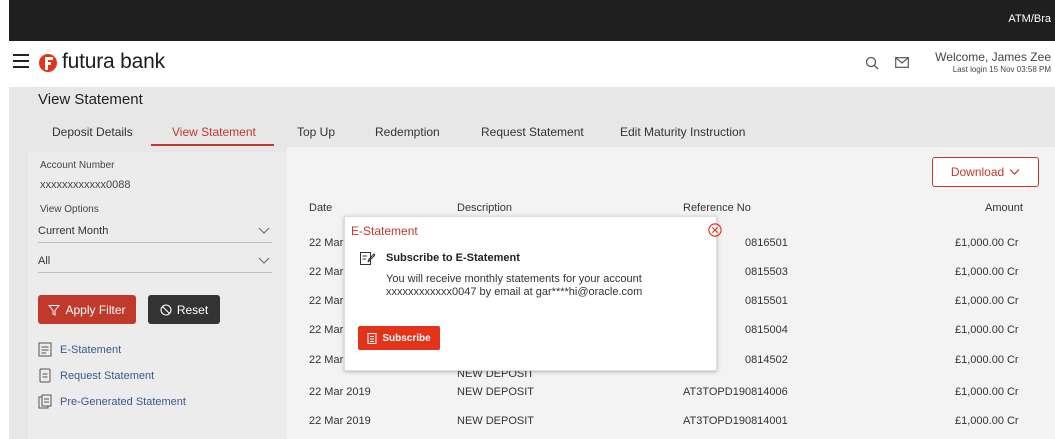 This screenshot has width=1055, height=439. Describe the element at coordinates (321, 208) in the screenshot. I see `column-header-date: Date` at that location.